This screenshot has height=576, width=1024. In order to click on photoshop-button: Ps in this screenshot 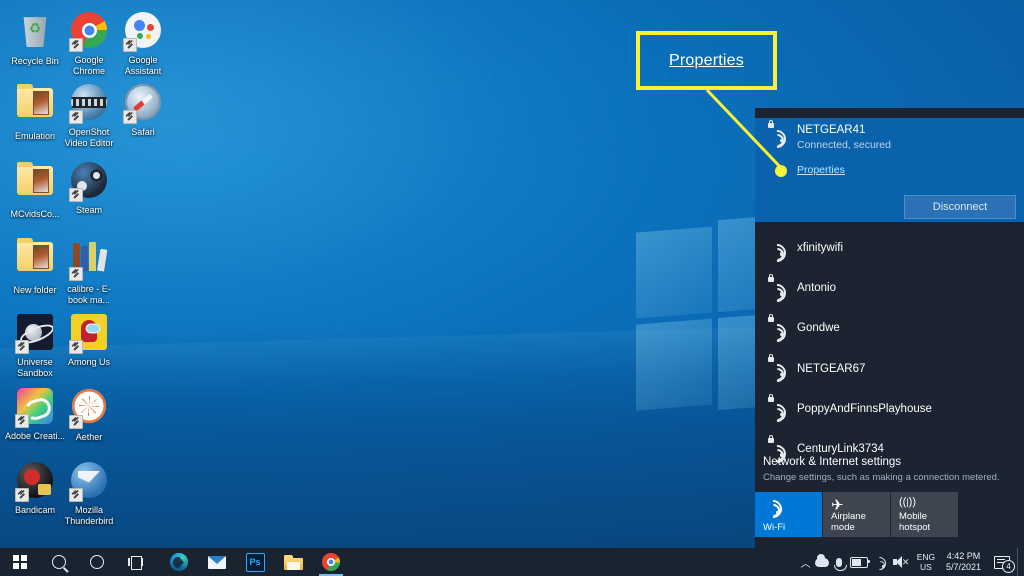, I will do `click(255, 562)`.